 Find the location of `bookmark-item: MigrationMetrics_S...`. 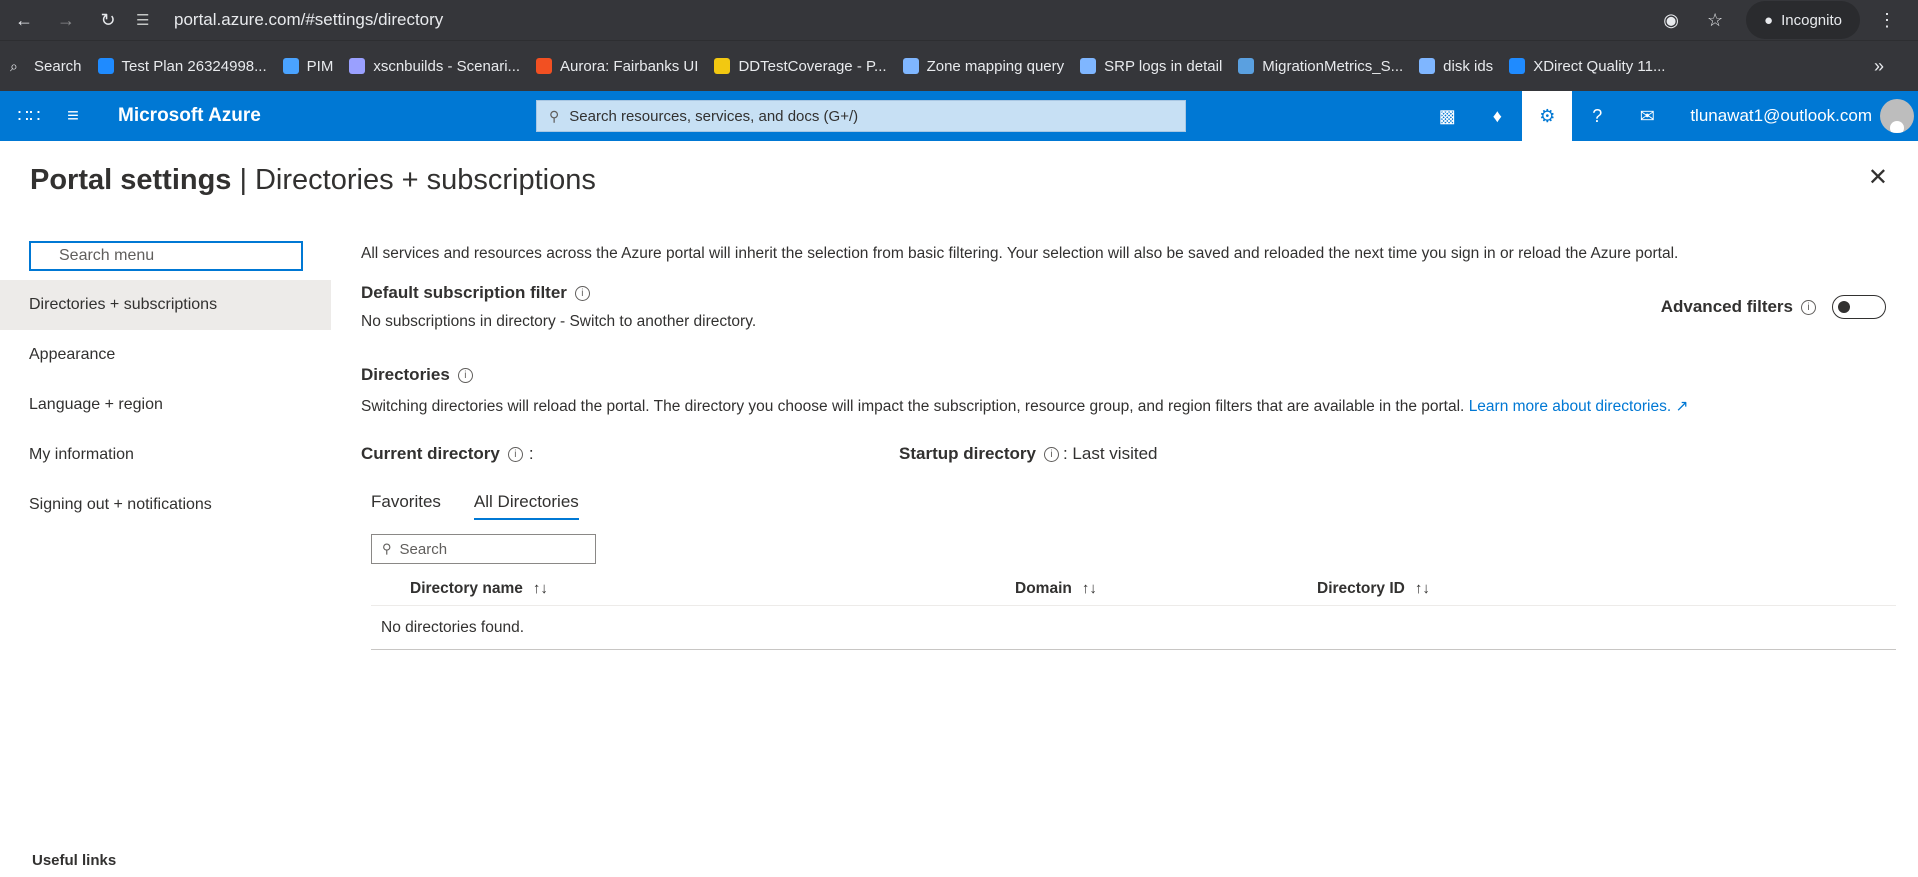

bookmark-item: MigrationMetrics_S... is located at coordinates (1320, 66).